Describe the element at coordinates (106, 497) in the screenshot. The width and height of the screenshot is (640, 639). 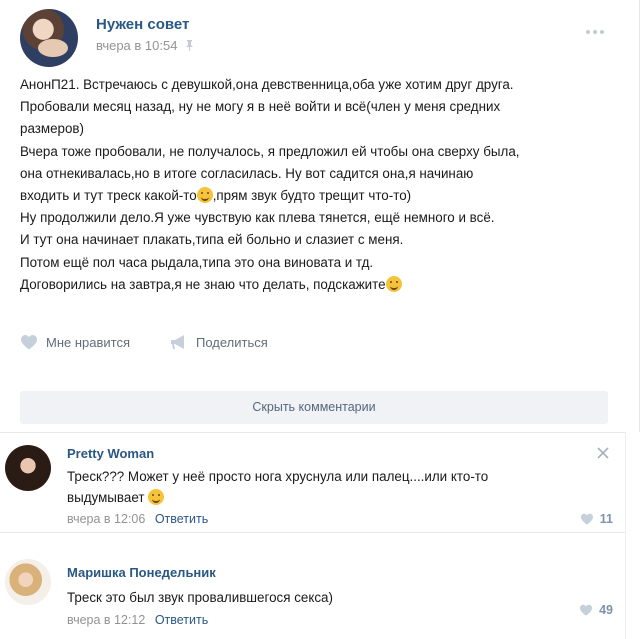
I see `comment-line-part: выдумывает` at that location.